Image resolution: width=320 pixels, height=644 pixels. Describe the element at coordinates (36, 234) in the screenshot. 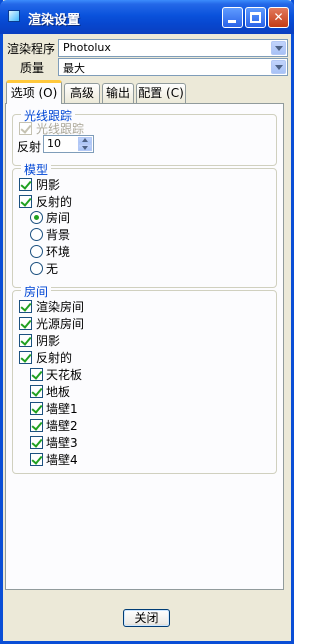

I see `radio-background` at that location.